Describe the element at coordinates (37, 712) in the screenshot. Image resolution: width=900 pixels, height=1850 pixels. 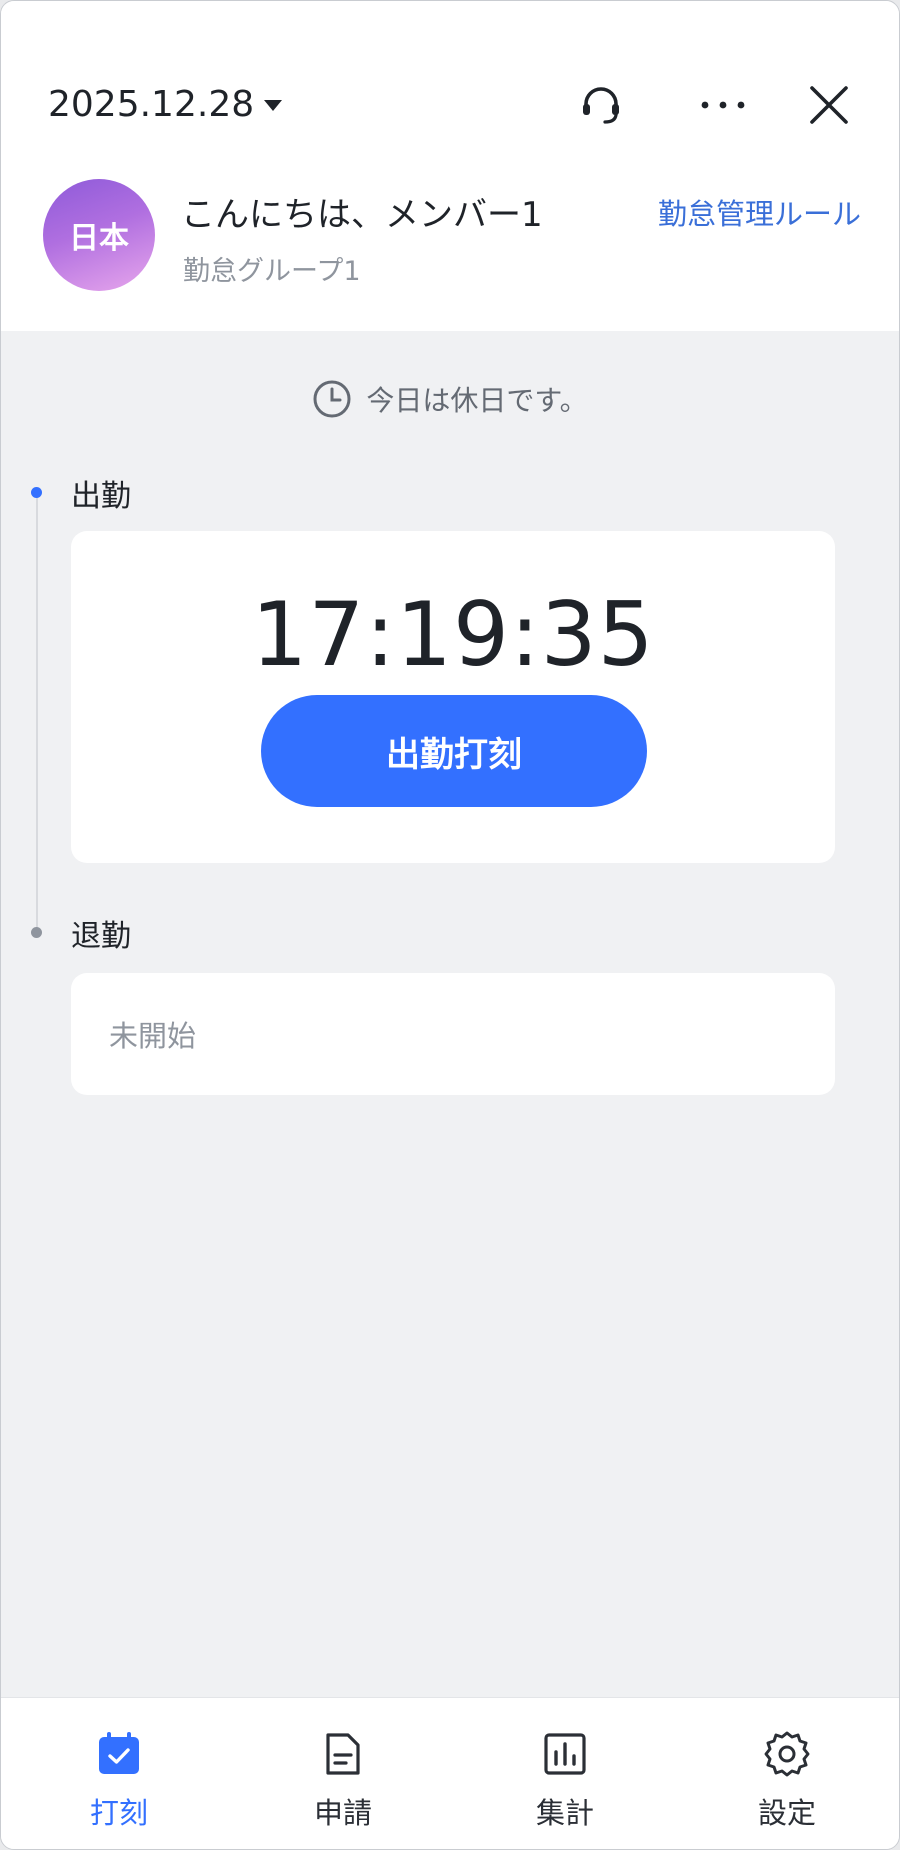
I see `timeline-line` at that location.